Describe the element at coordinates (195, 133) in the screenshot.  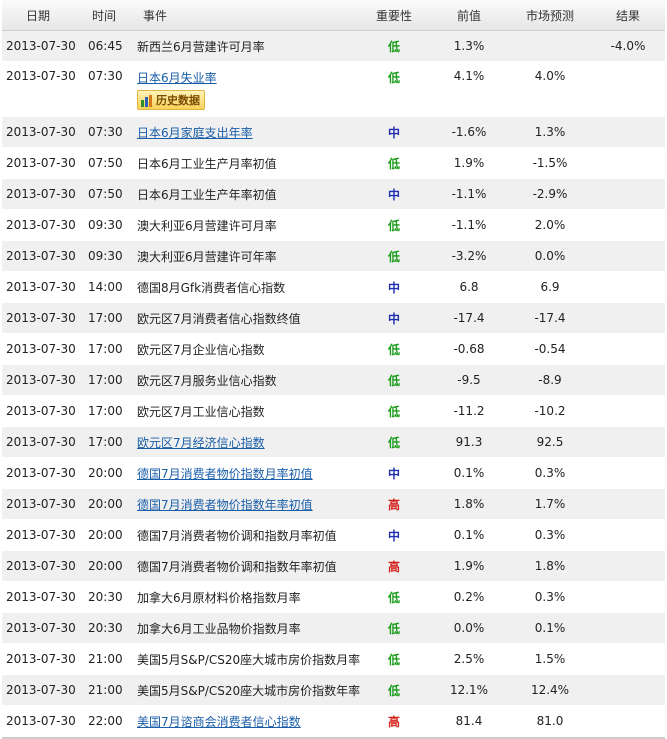
I see `event-link: 日本6月家庭支出年率` at that location.